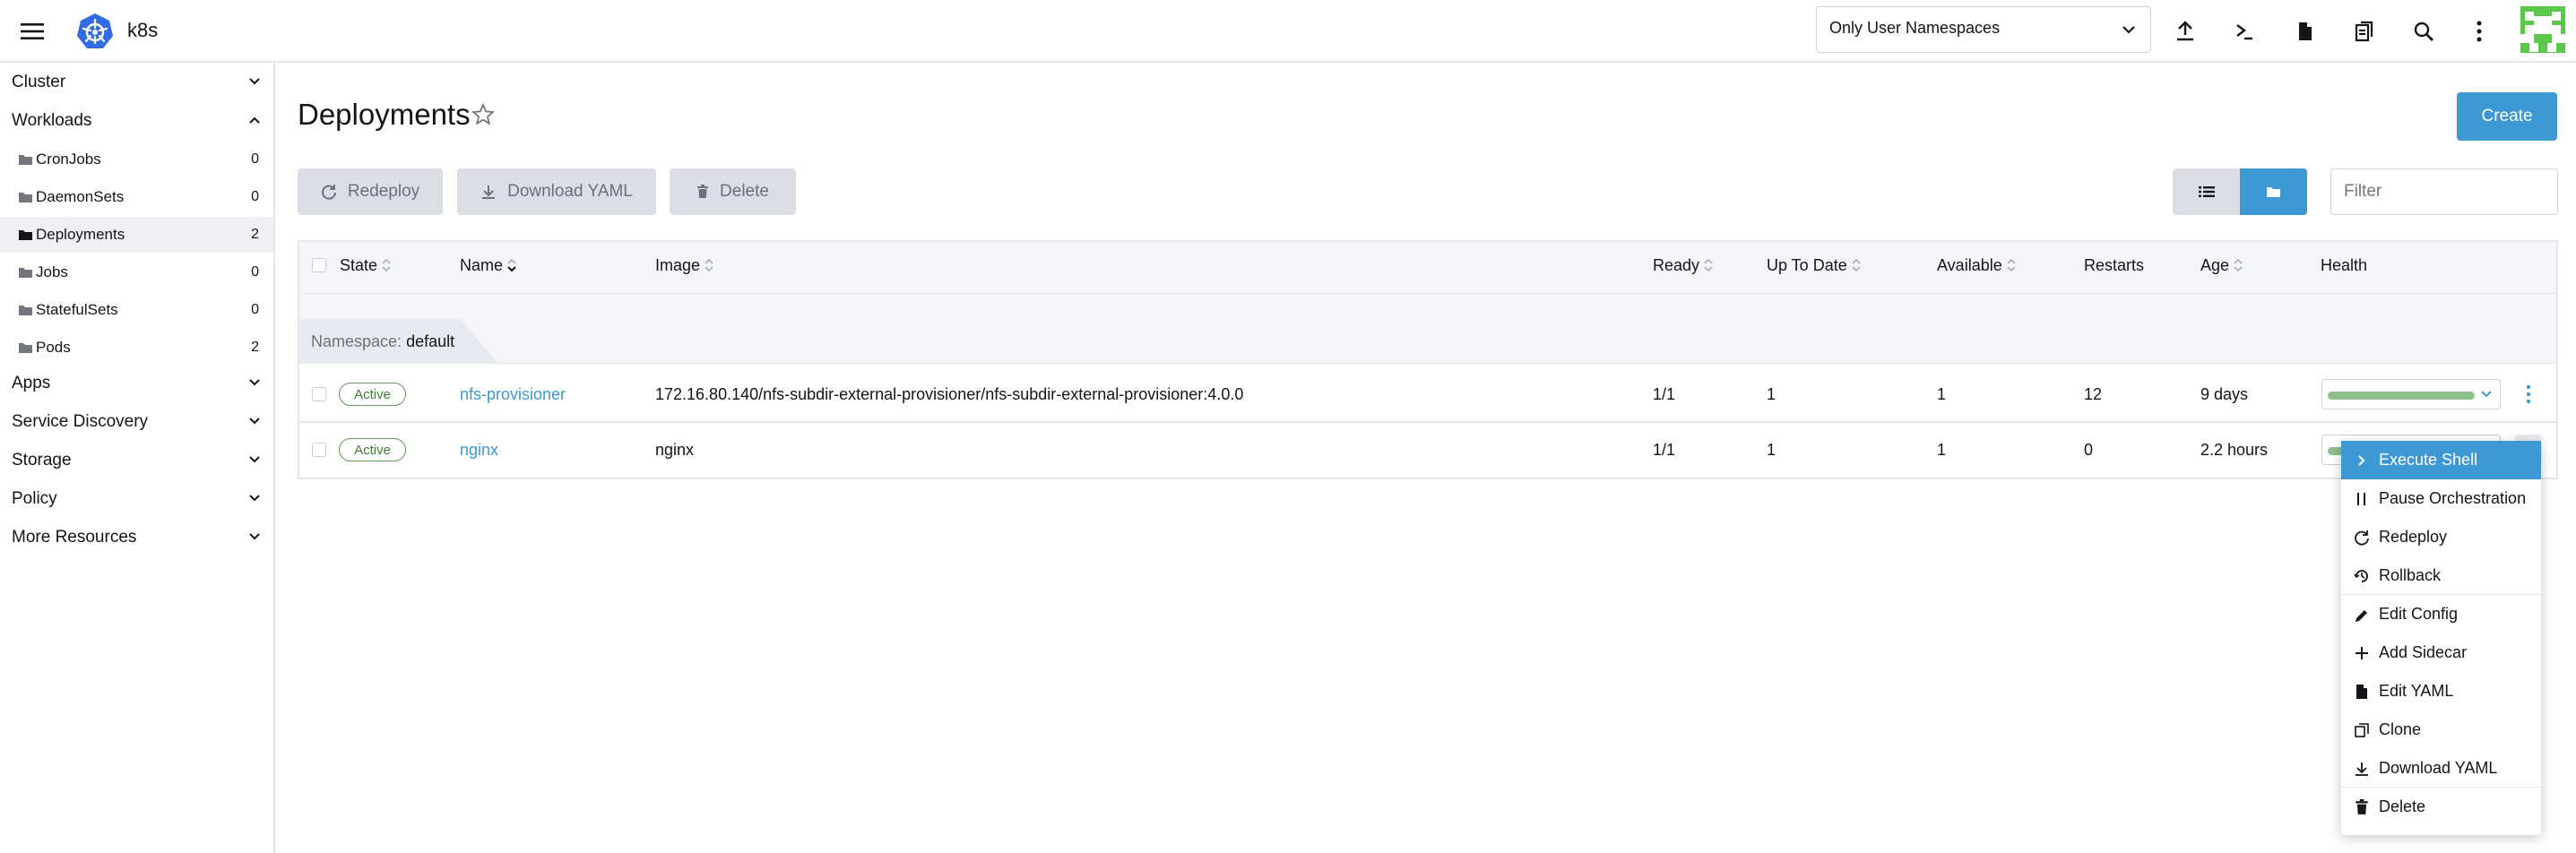  I want to click on menu-item-redeploy: Redeploy, so click(2441, 537).